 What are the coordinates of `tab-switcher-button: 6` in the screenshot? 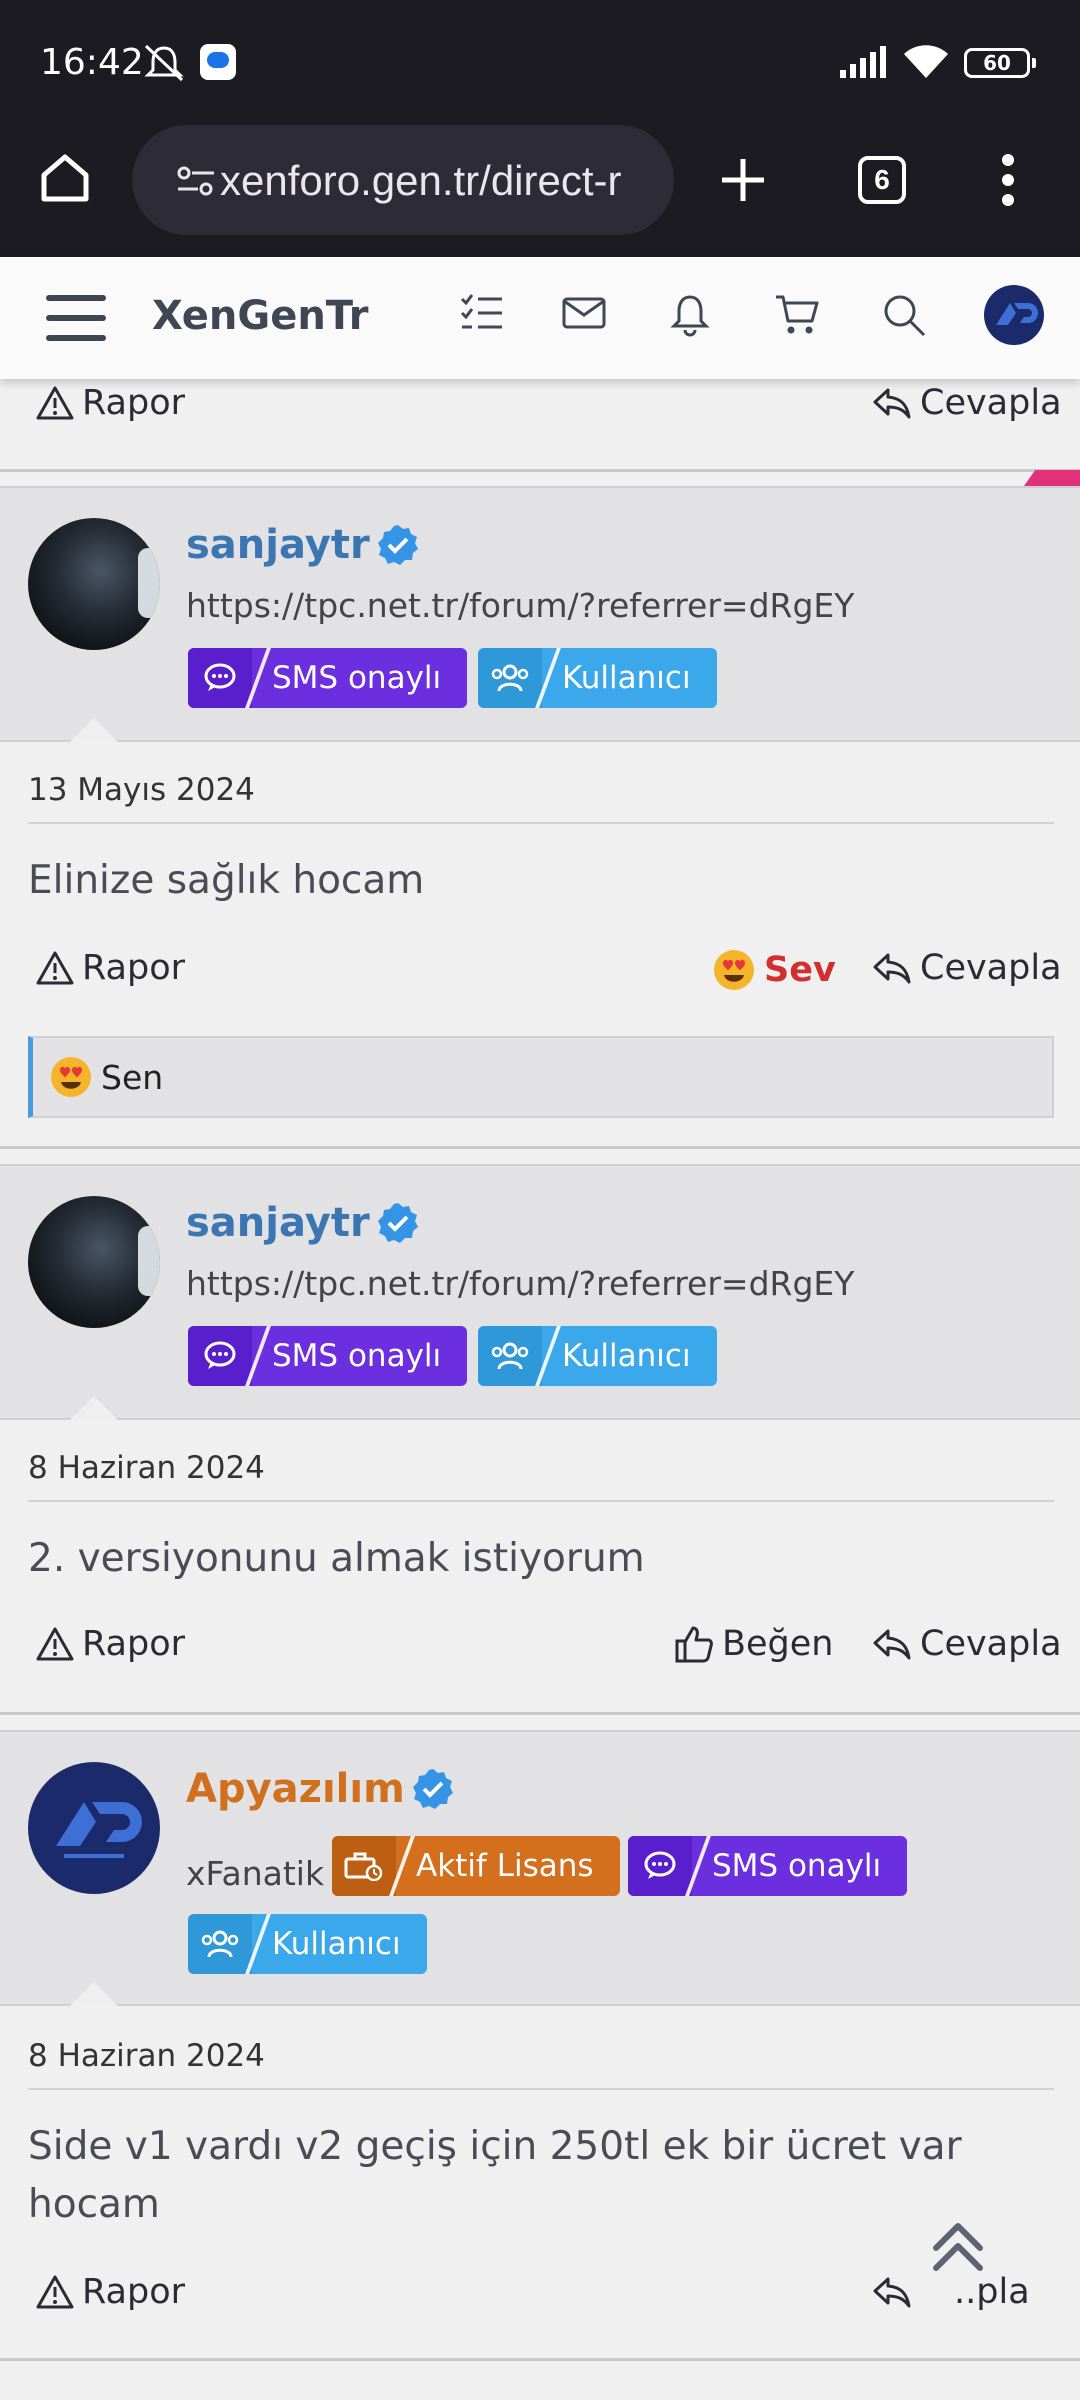 It's located at (882, 180).